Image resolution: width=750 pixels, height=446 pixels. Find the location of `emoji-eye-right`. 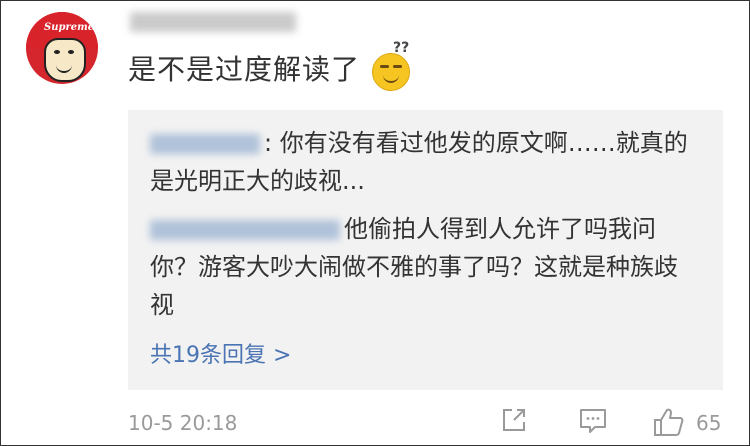

emoji-eye-right is located at coordinates (397, 66).